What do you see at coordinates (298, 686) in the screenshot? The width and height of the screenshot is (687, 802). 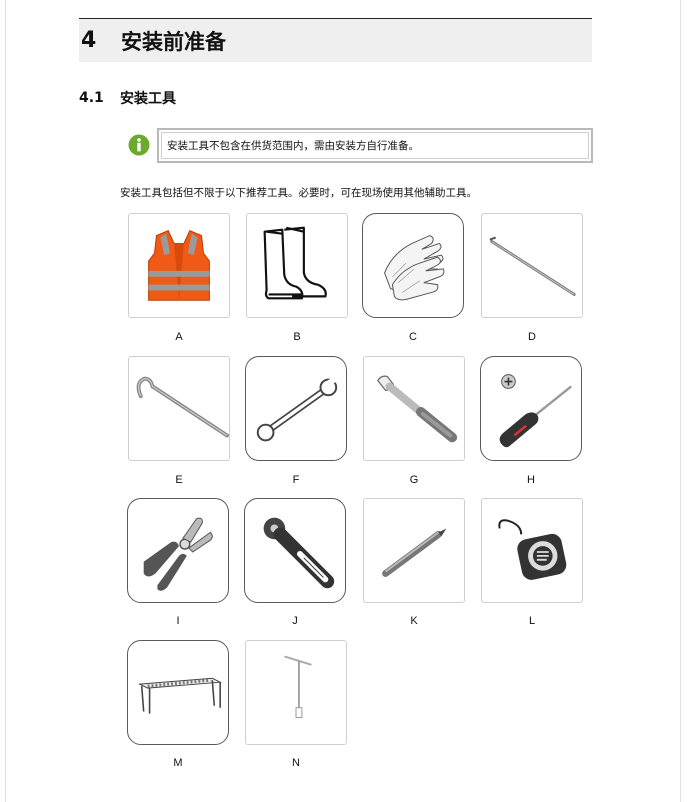 I see `t-handle-tool-icon` at bounding box center [298, 686].